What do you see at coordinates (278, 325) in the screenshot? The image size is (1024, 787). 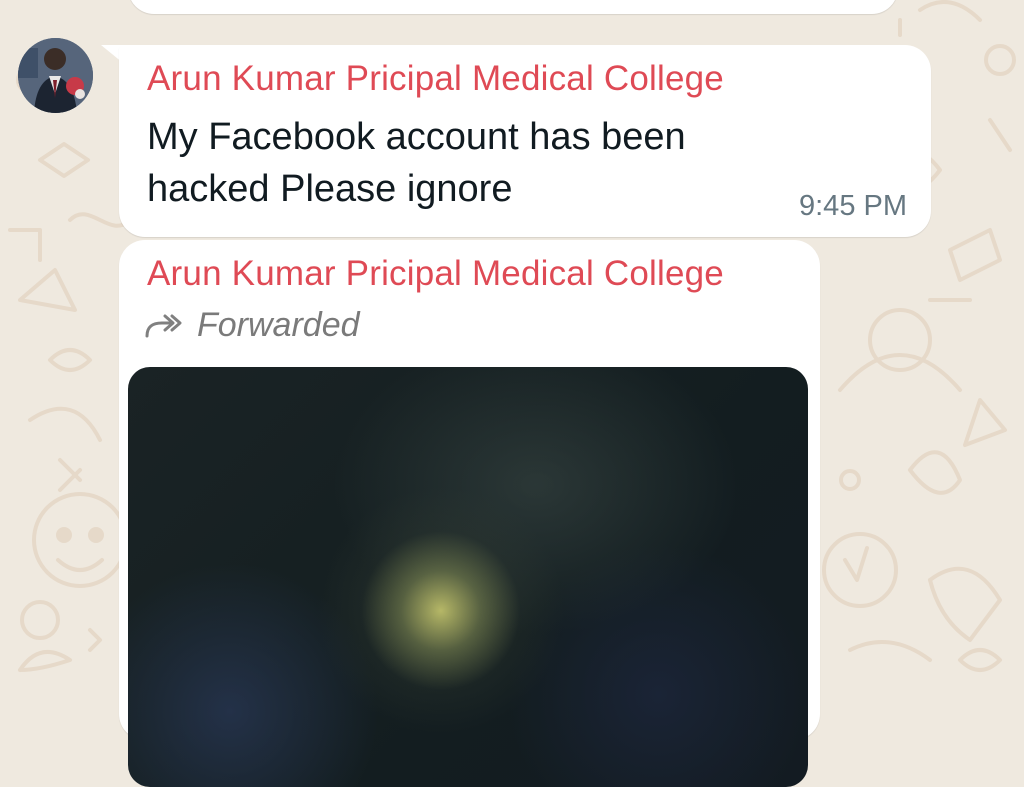 I see `forwarded-label: Forwarded` at bounding box center [278, 325].